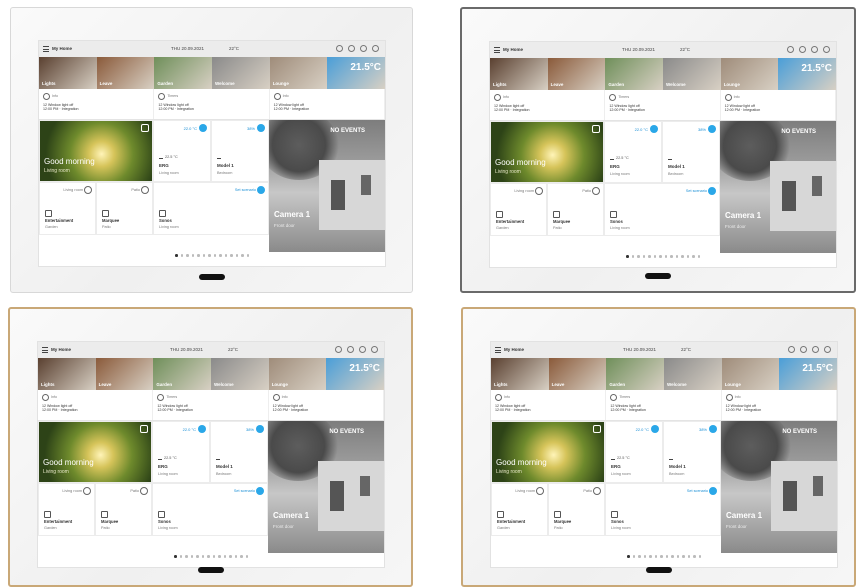 Image resolution: width=856 pixels, height=587 pixels. I want to click on greeting-tile: Good morning Living room, so click(547, 152).